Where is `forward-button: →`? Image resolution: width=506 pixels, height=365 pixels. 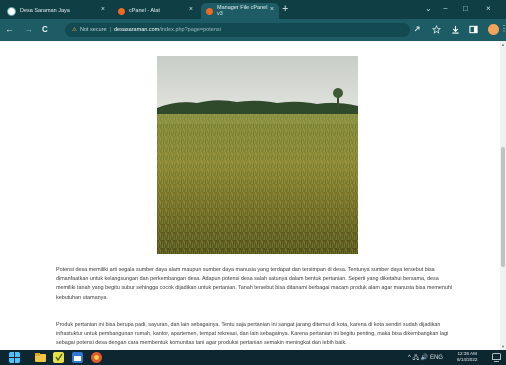 forward-button: → is located at coordinates (28, 29).